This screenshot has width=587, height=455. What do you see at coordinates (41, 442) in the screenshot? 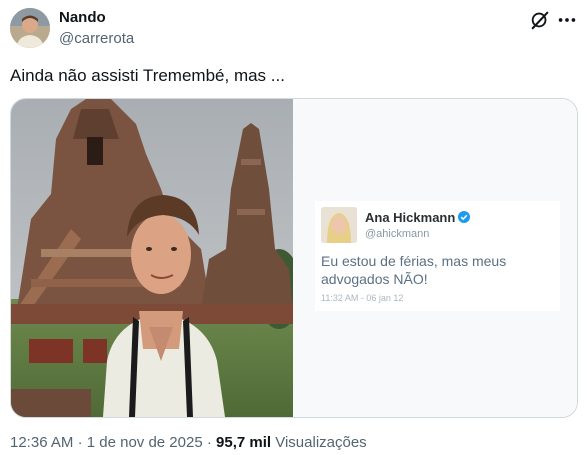
I see `tweet-time: 12:36 AM` at bounding box center [41, 442].